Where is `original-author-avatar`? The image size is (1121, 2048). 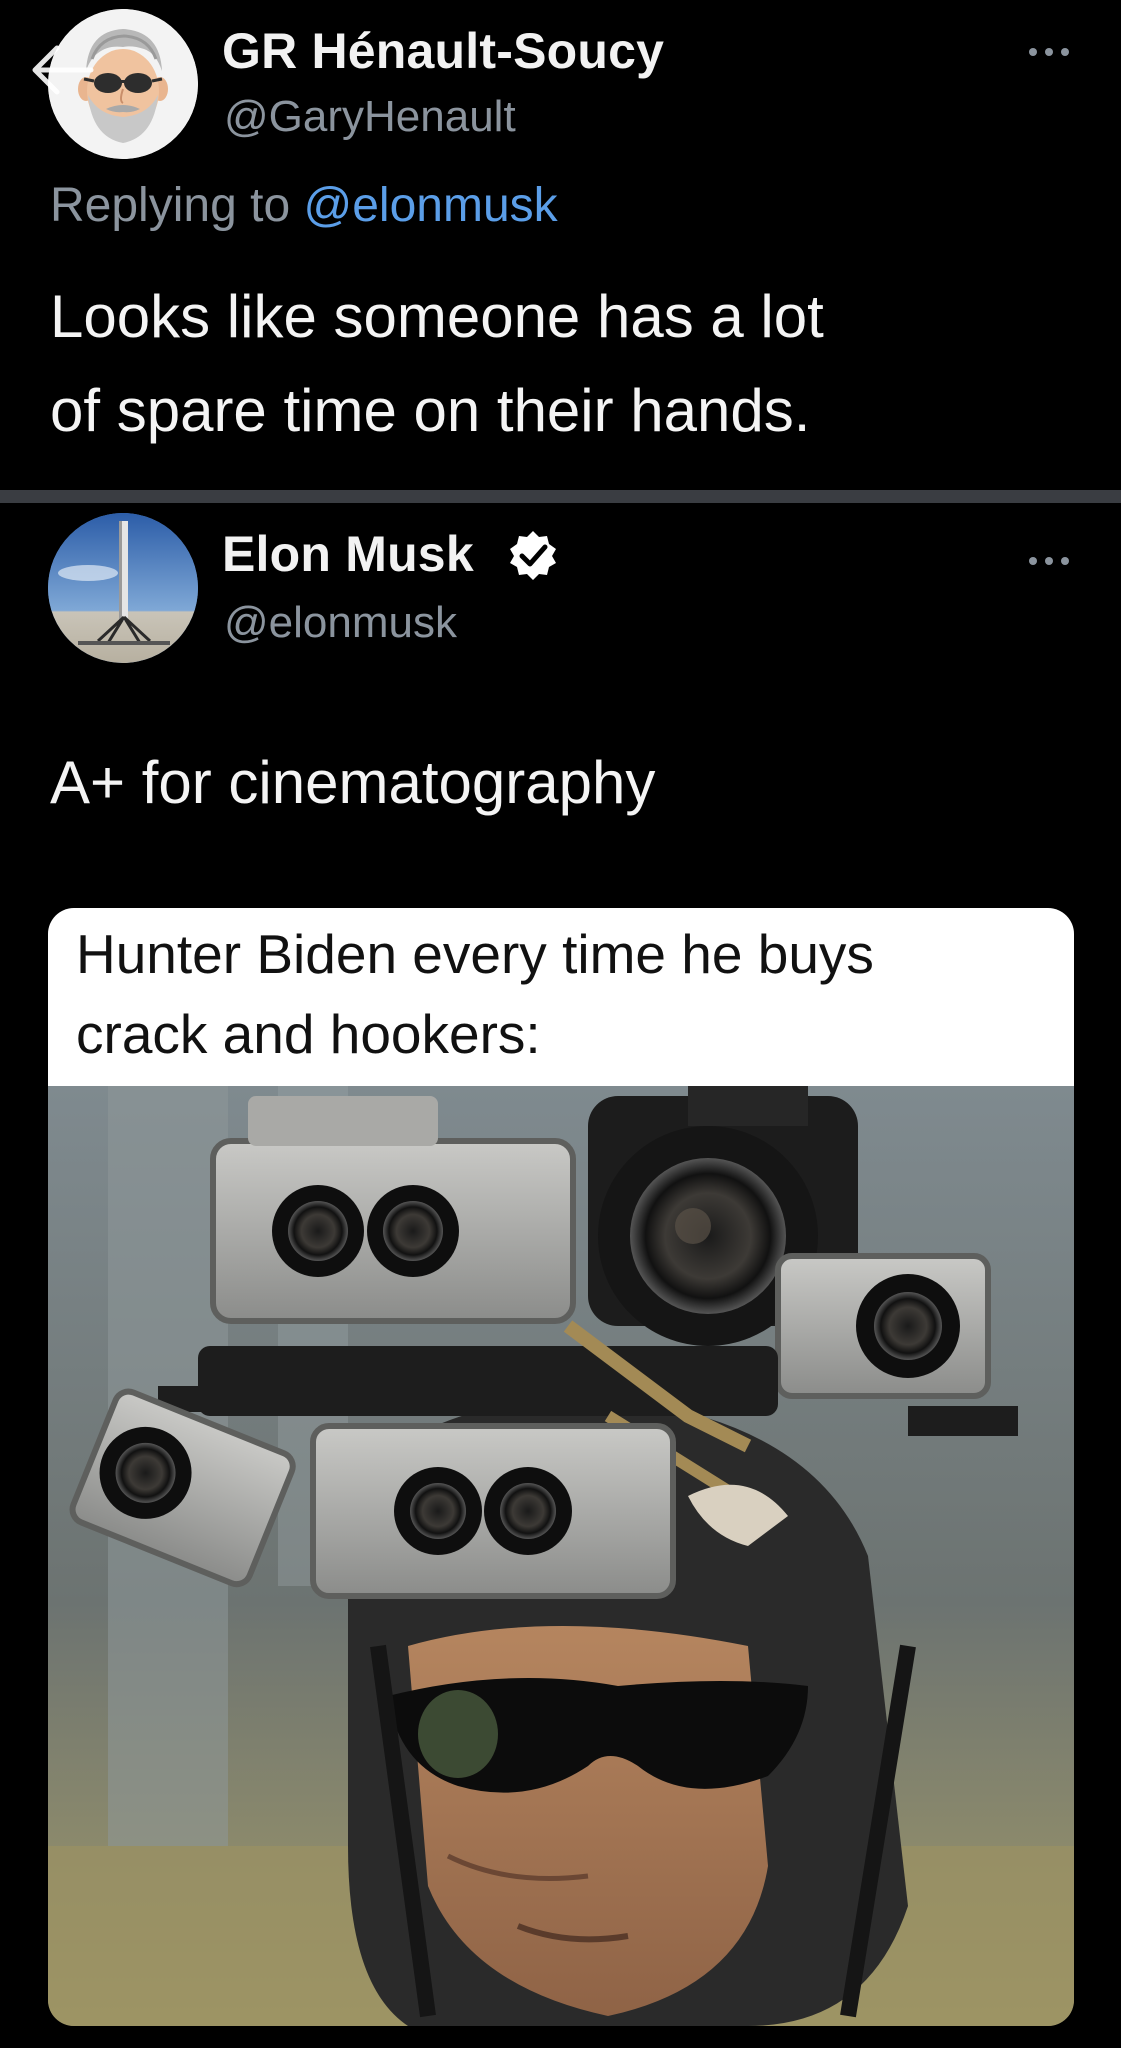 original-author-avatar is located at coordinates (123, 588).